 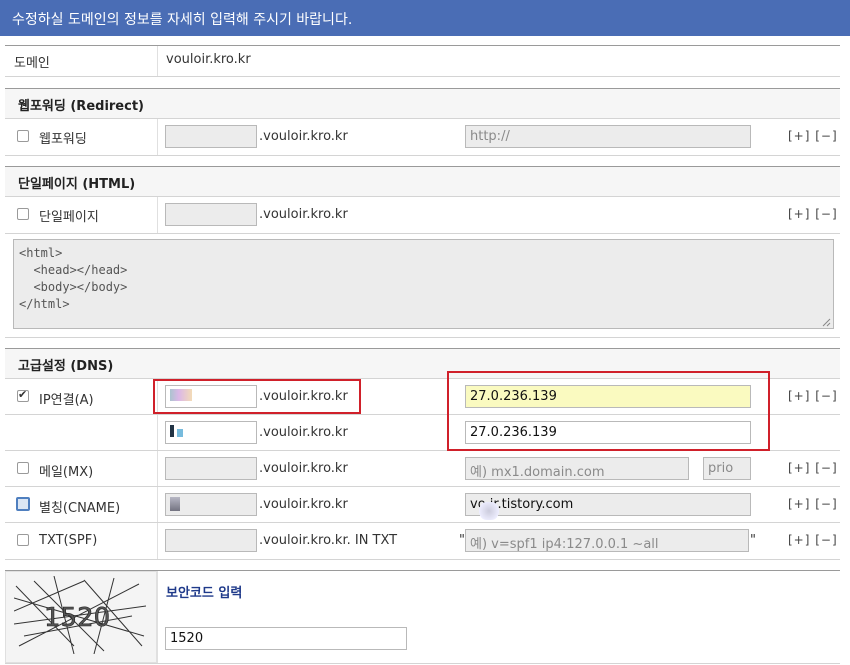 What do you see at coordinates (489, 511) in the screenshot?
I see `redacted-mark` at bounding box center [489, 511].